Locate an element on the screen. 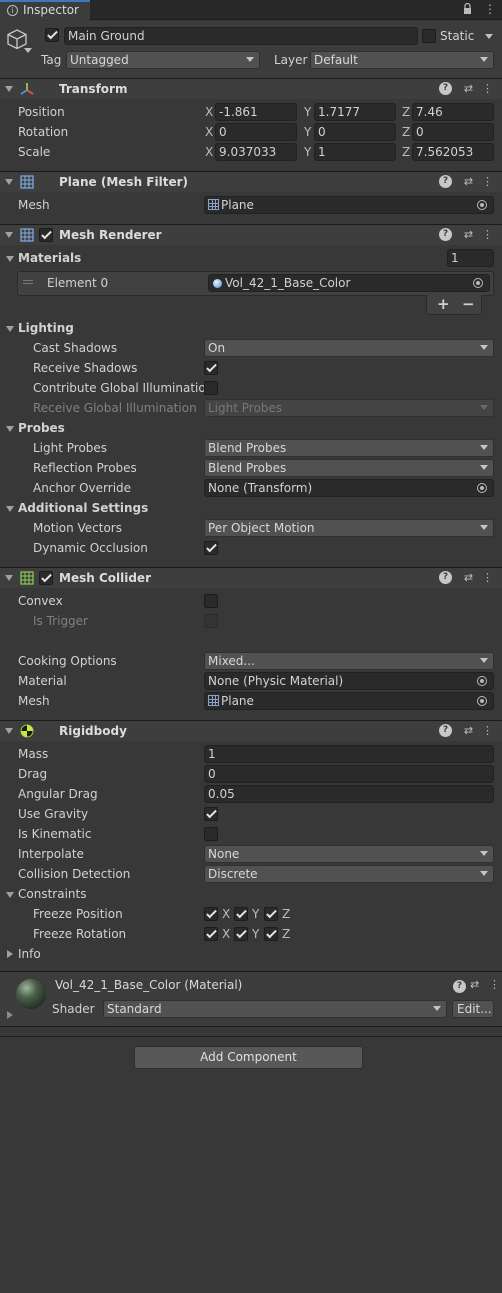  drag-field: 0 is located at coordinates (349, 774).